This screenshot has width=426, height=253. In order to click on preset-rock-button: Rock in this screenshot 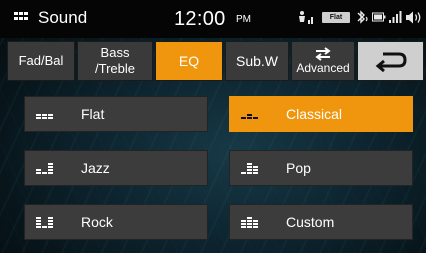, I will do `click(116, 222)`.